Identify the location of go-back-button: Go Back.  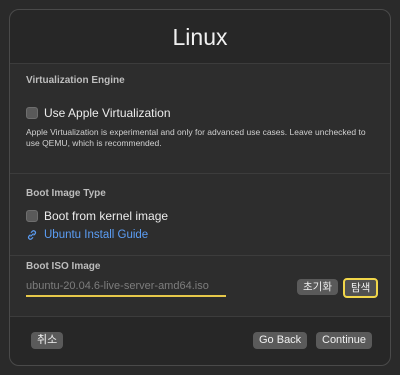
(280, 340).